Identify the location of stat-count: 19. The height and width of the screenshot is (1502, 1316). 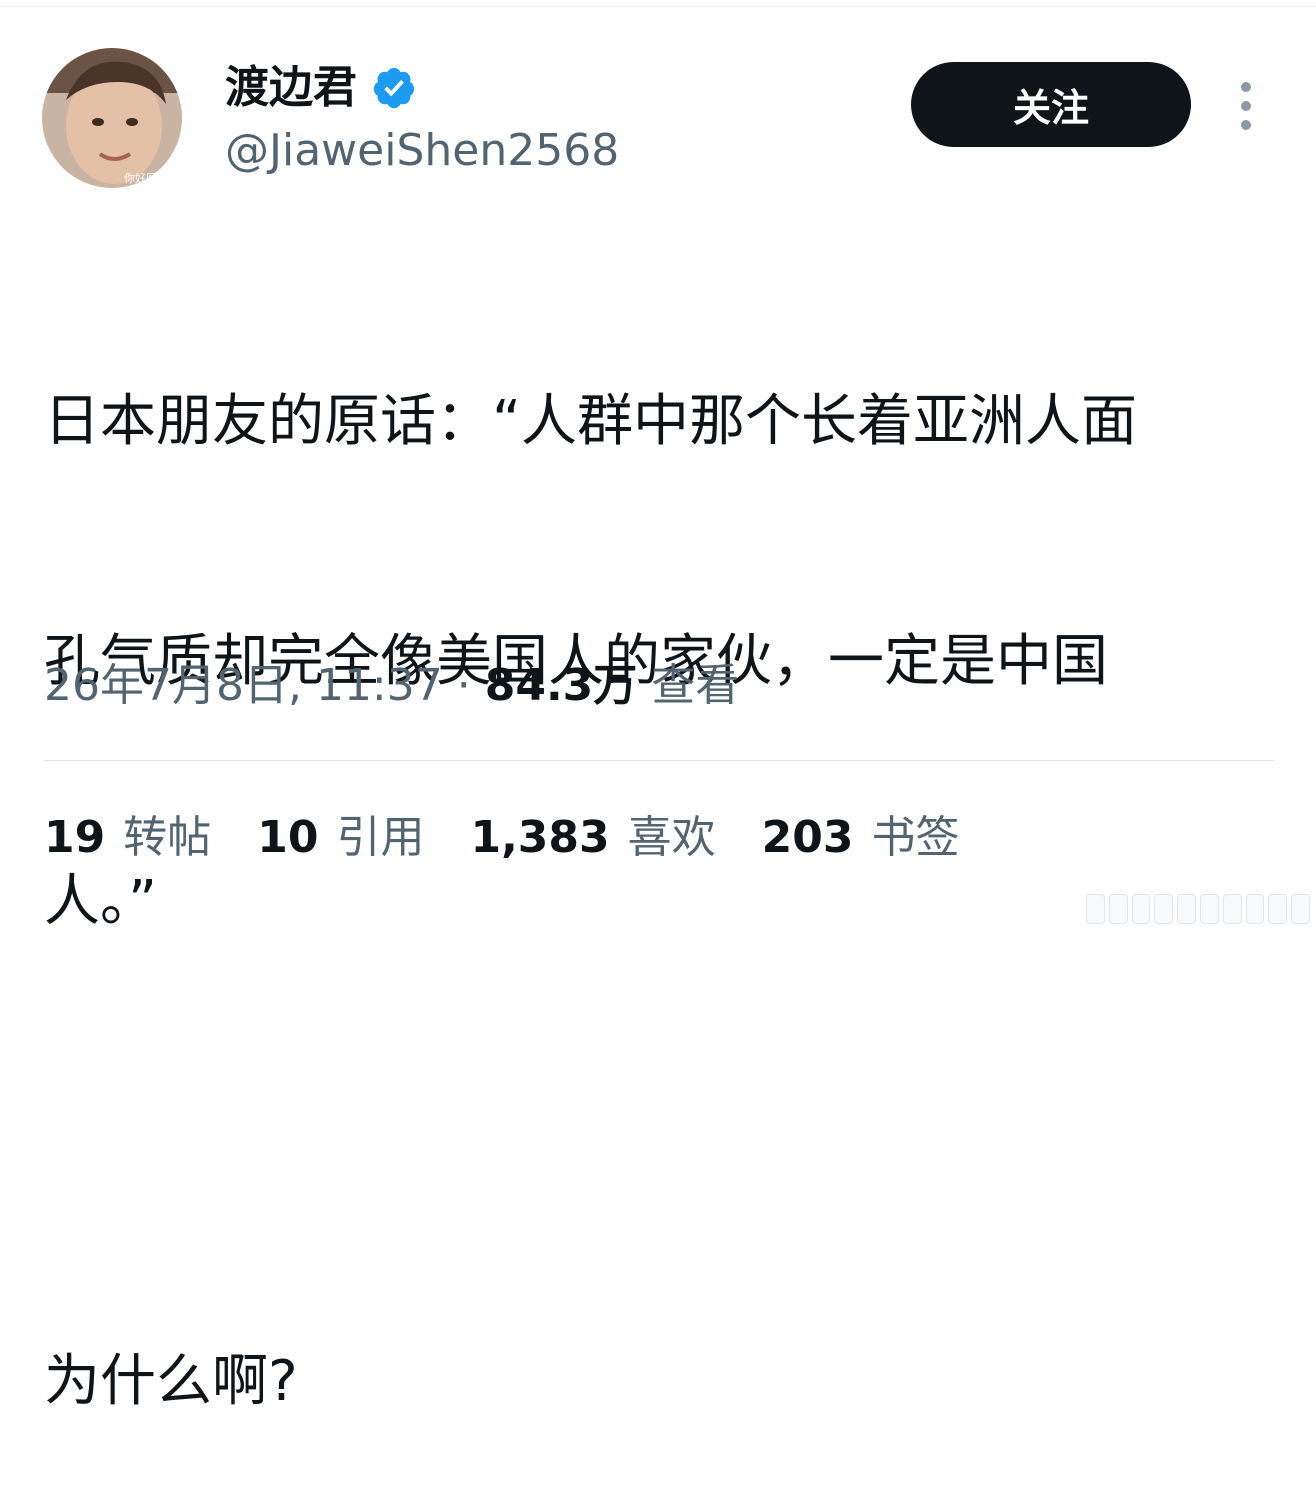
(75, 837).